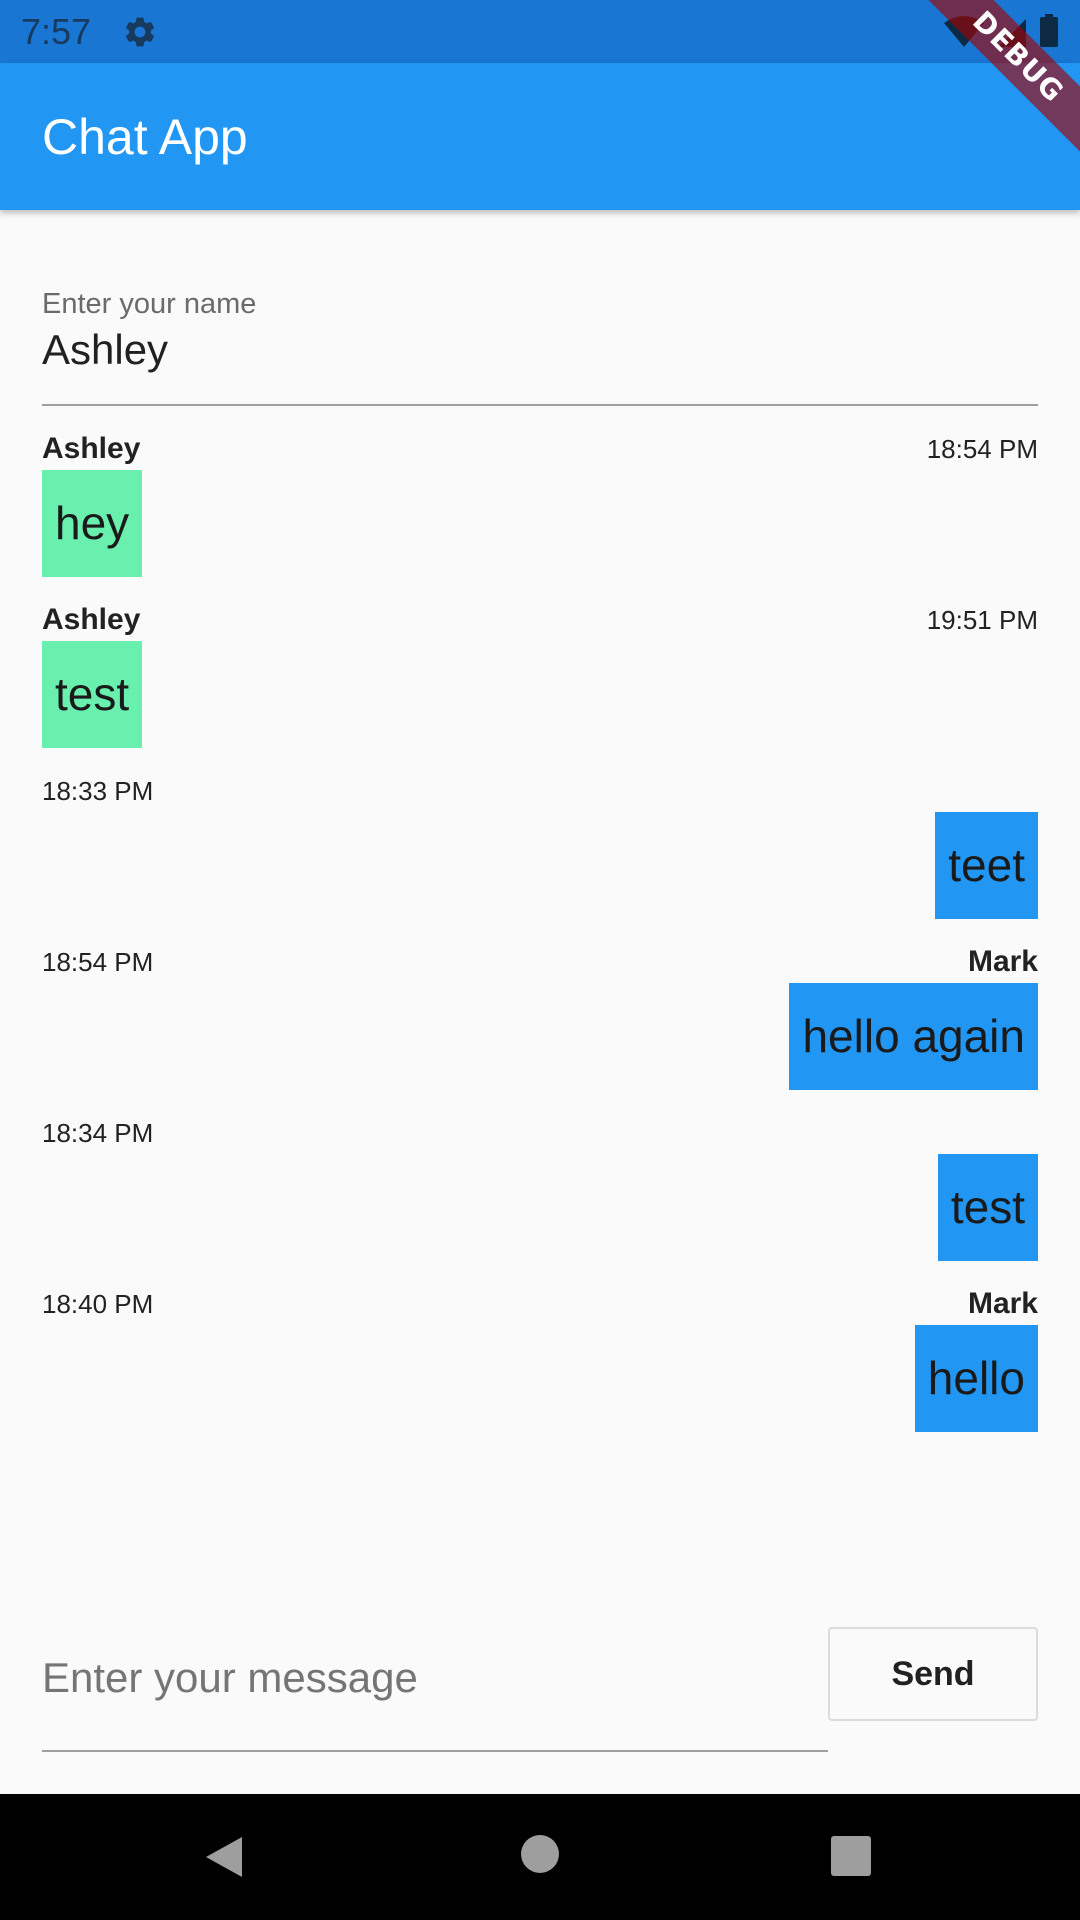  What do you see at coordinates (435, 1692) in the screenshot?
I see `message-input: Enter your message` at bounding box center [435, 1692].